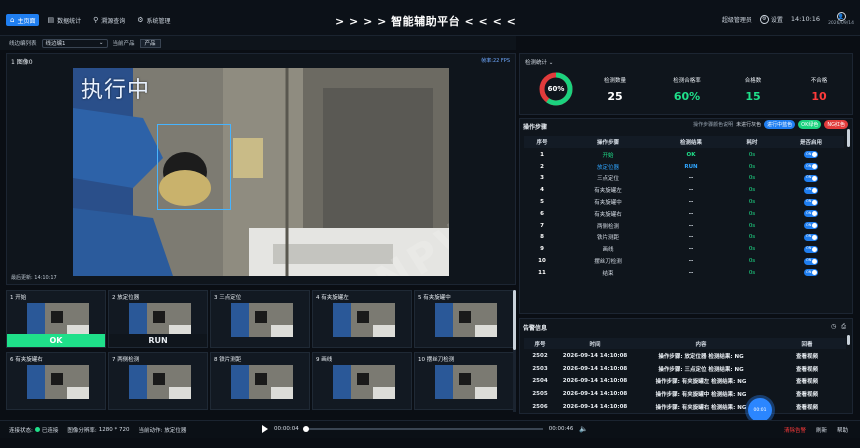  I want to click on line-select-value: 线边编1, so click(55, 44).